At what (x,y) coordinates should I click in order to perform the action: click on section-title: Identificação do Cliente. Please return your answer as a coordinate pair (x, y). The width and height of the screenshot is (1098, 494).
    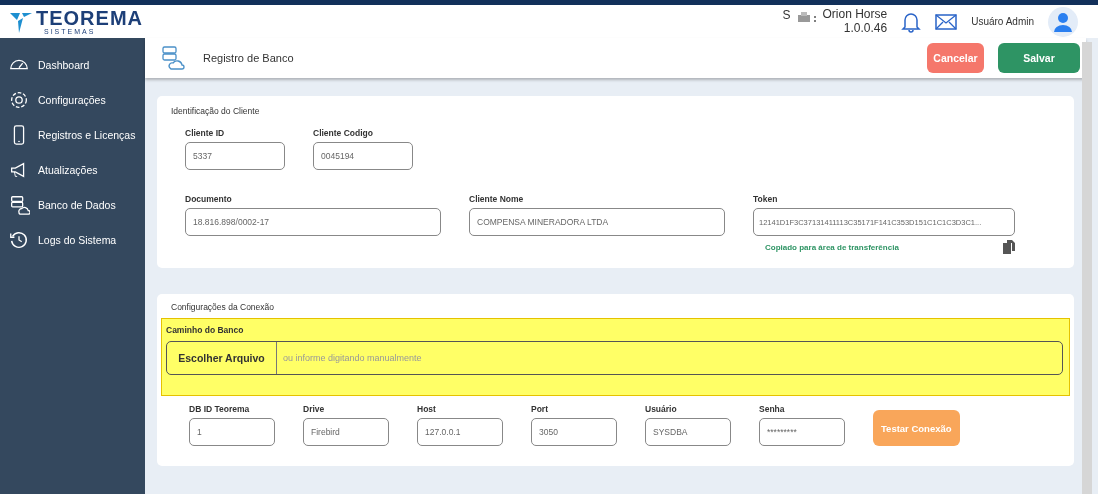
    Looking at the image, I should click on (216, 111).